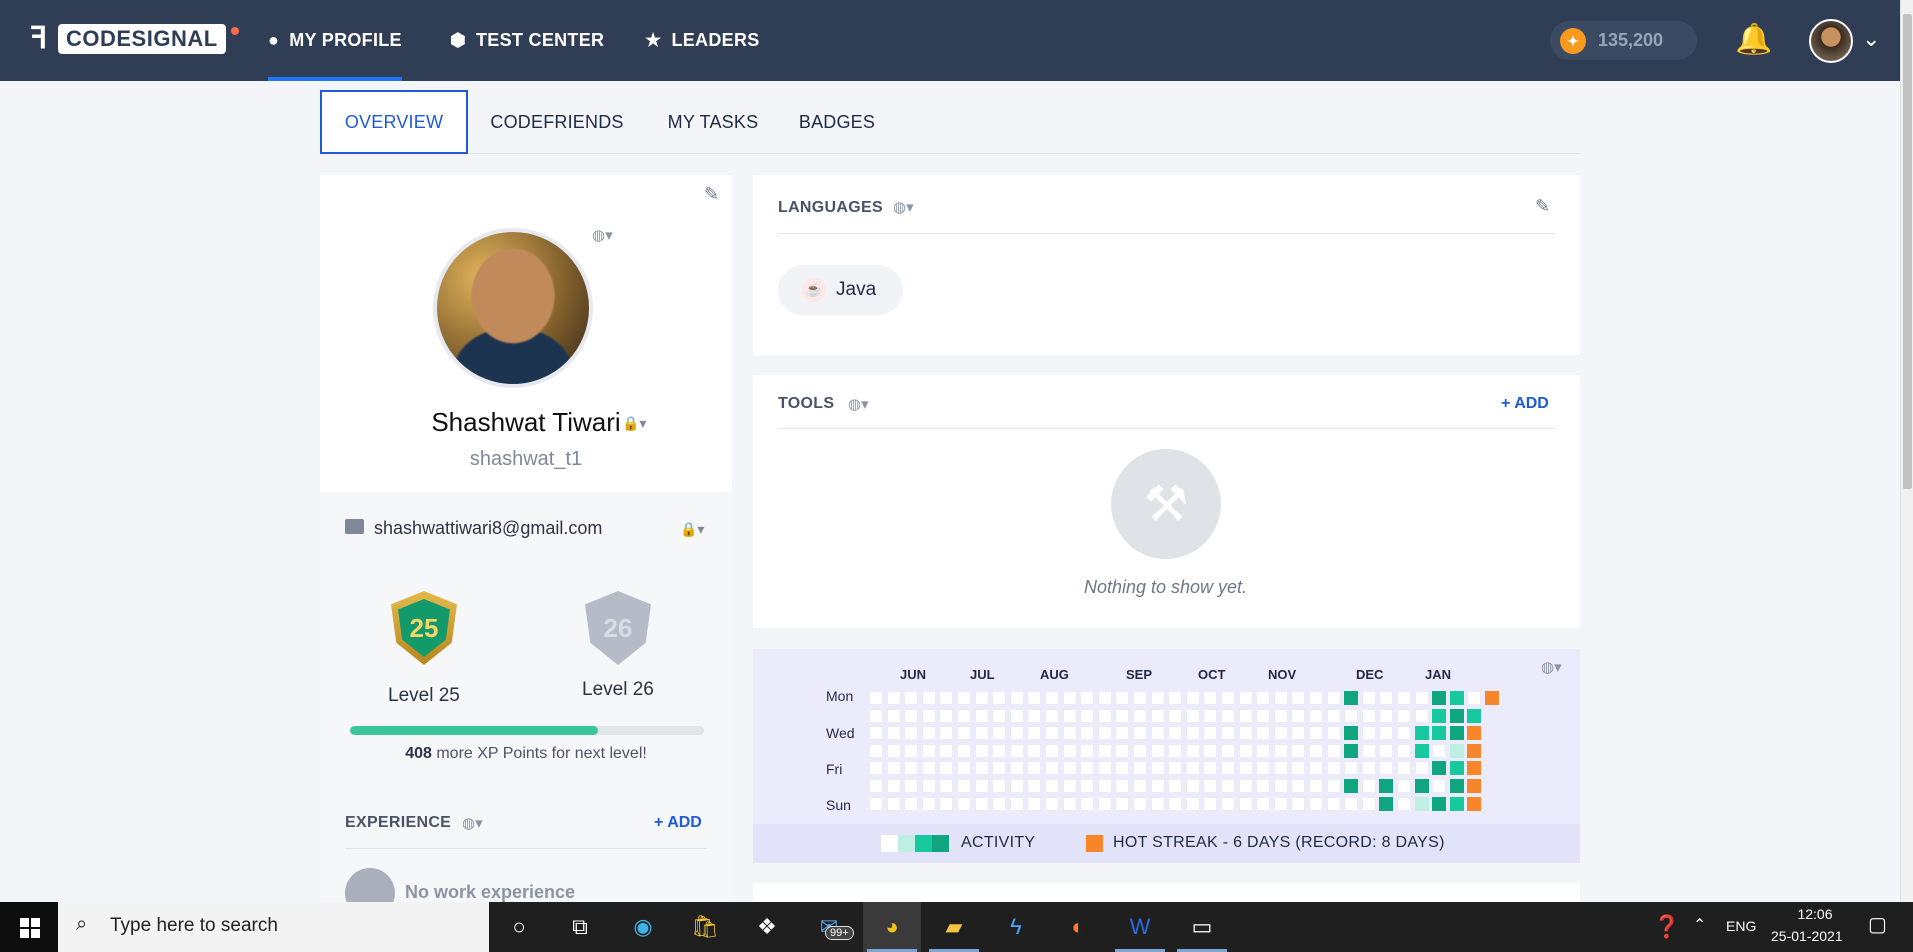 This screenshot has width=1913, height=952. Describe the element at coordinates (1078, 927) in the screenshot. I see `firefox-icon: ◐` at that location.